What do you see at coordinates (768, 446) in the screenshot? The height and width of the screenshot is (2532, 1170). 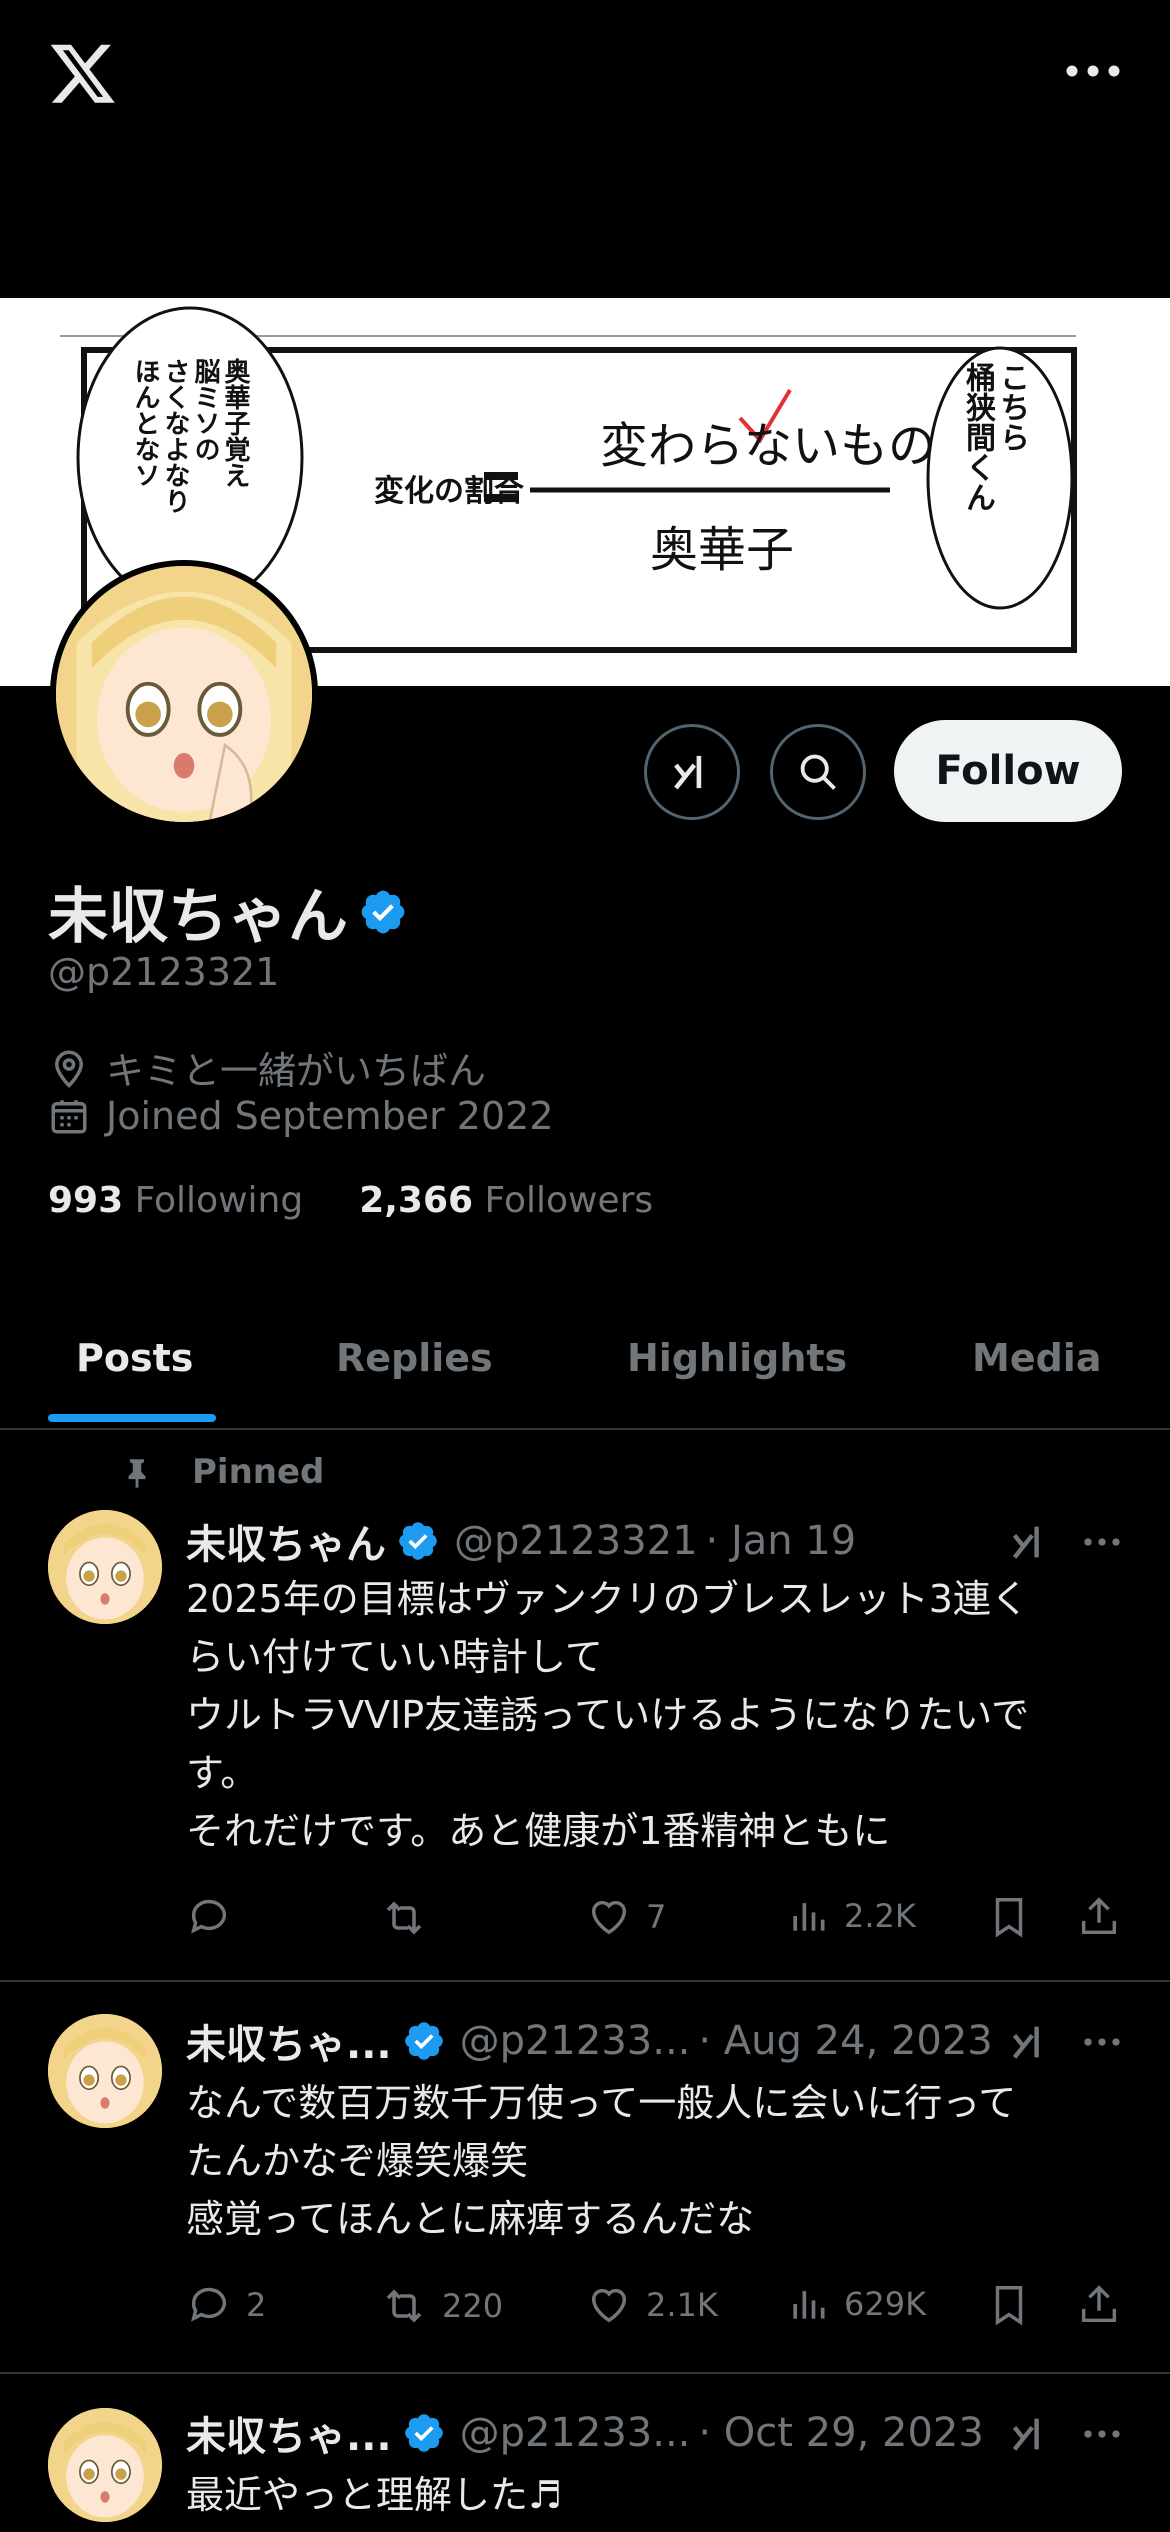 I see `banner-numerator: 変わらないもの` at bounding box center [768, 446].